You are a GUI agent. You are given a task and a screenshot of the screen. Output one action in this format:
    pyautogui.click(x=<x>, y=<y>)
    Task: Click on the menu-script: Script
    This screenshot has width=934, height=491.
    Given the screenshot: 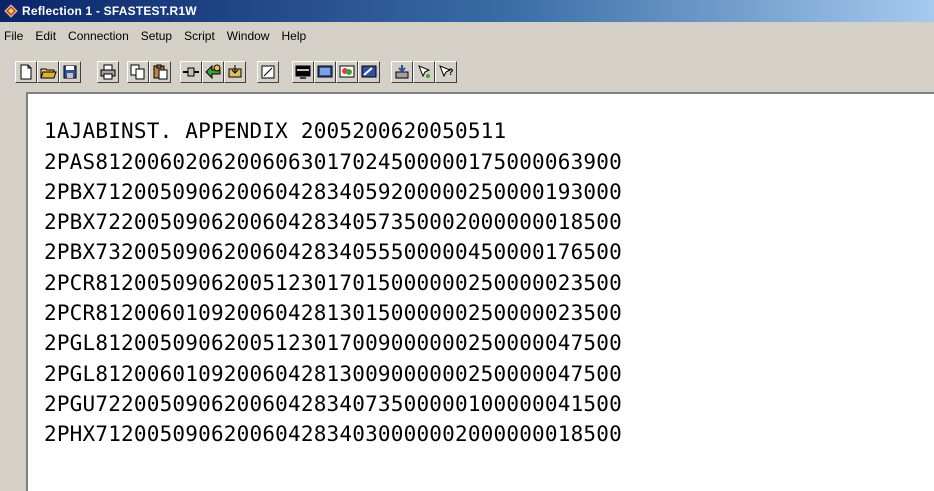 What is the action you would take?
    pyautogui.click(x=199, y=36)
    